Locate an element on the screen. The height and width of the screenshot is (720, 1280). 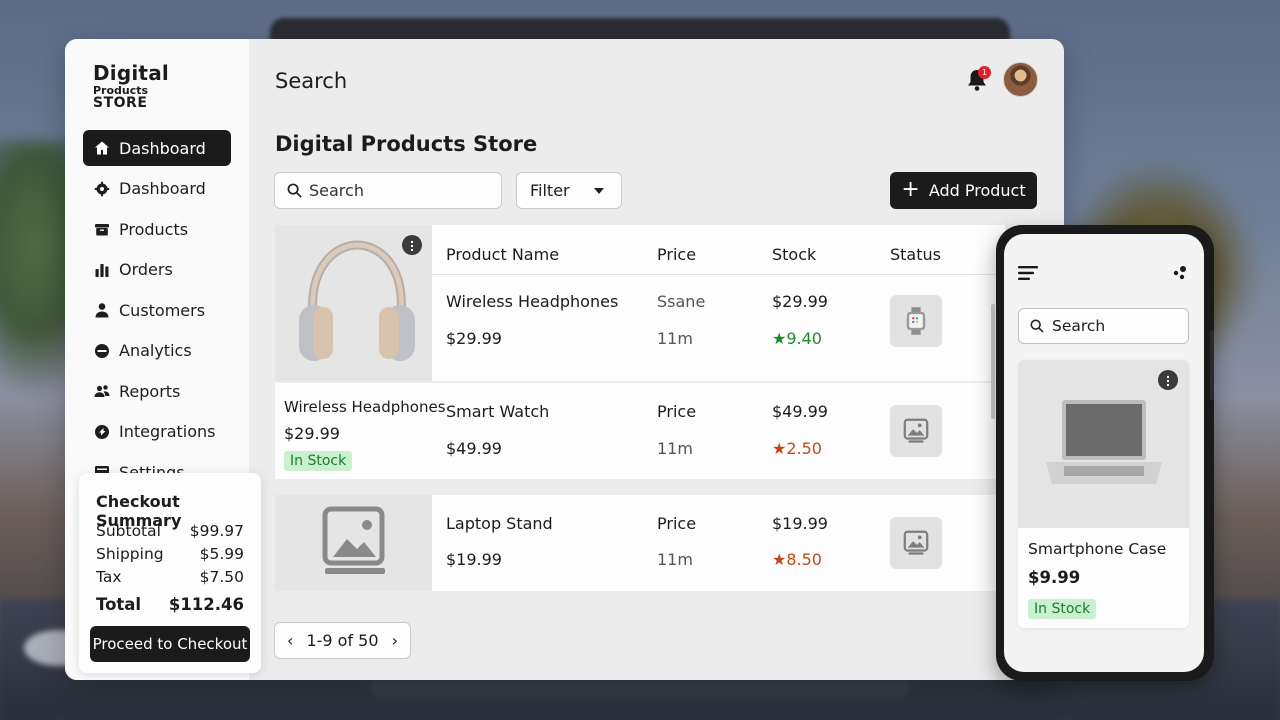
mobile-product-price: $9.99 is located at coordinates (1054, 577).